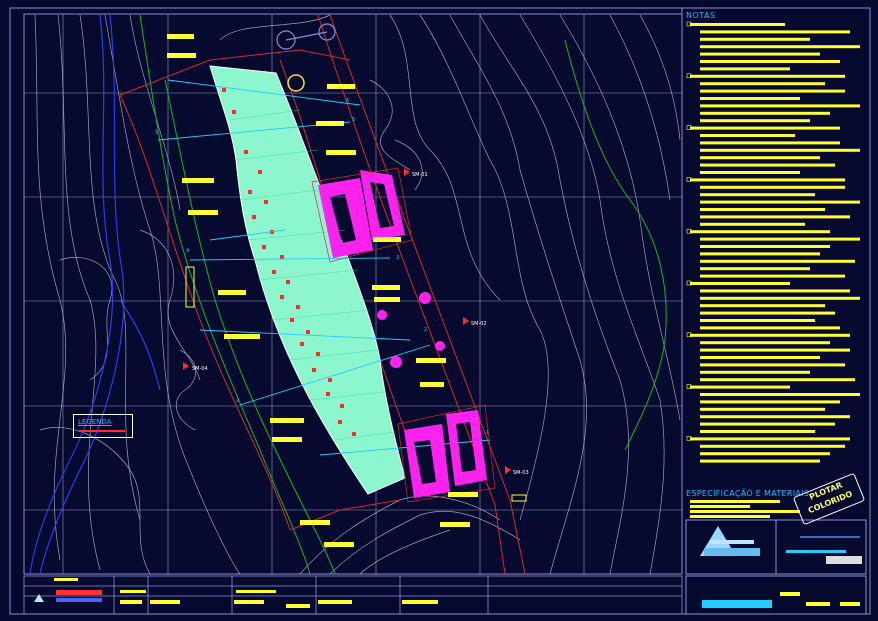 This screenshot has width=878, height=621. I want to click on legend-red-line, so click(102, 431).